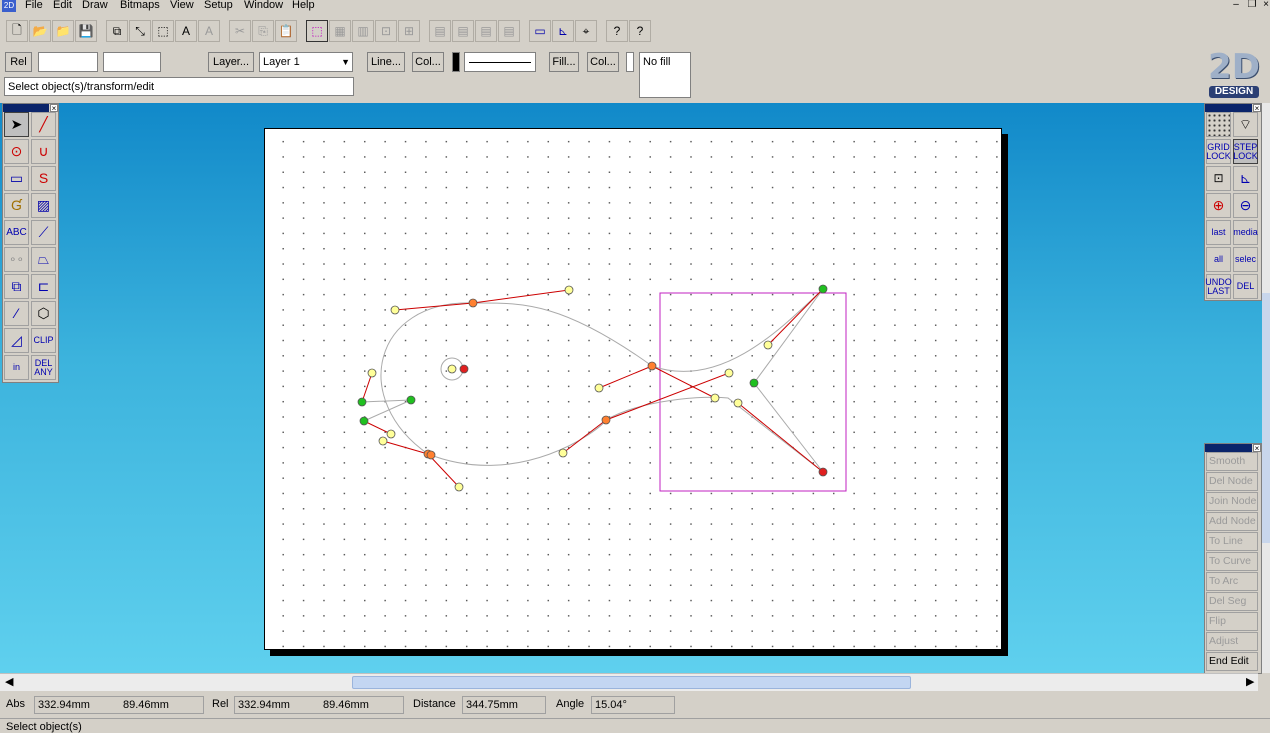 This screenshot has width=1270, height=733. Describe the element at coordinates (264, 705) in the screenshot. I see `rel-x-value: 332.94mm` at that location.